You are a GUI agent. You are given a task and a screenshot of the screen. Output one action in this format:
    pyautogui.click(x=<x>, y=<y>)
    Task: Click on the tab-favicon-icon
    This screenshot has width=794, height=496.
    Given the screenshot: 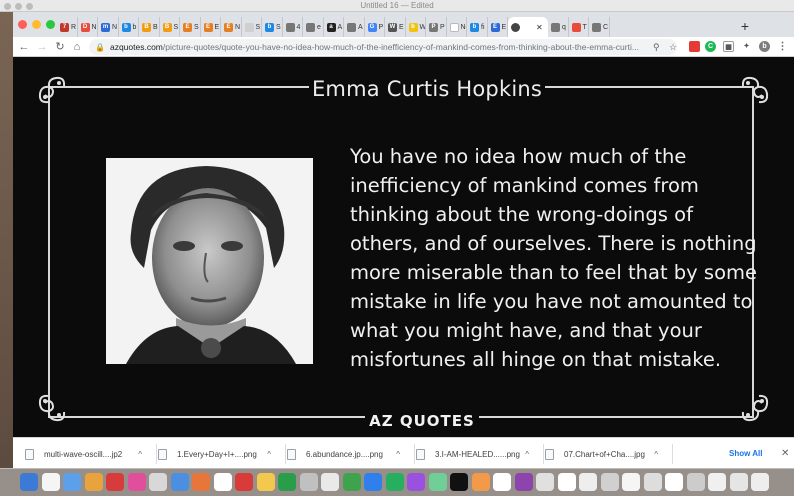 What is the action you would take?
    pyautogui.click(x=310, y=27)
    